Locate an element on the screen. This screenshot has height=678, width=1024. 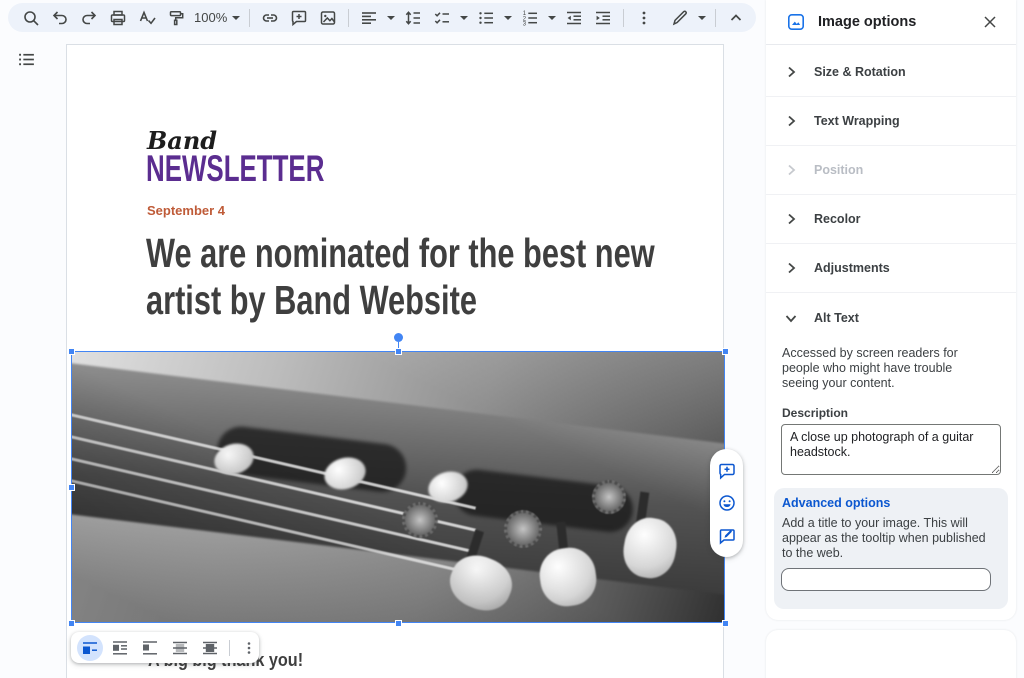
zoom-value: 100% is located at coordinates (211, 17).